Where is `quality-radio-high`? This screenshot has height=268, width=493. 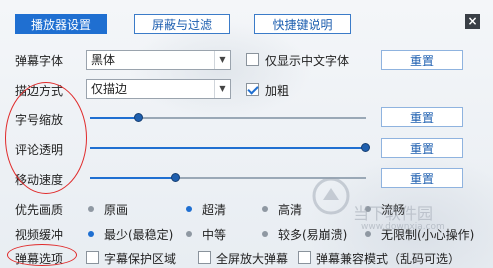 quality-radio-high is located at coordinates (265, 209).